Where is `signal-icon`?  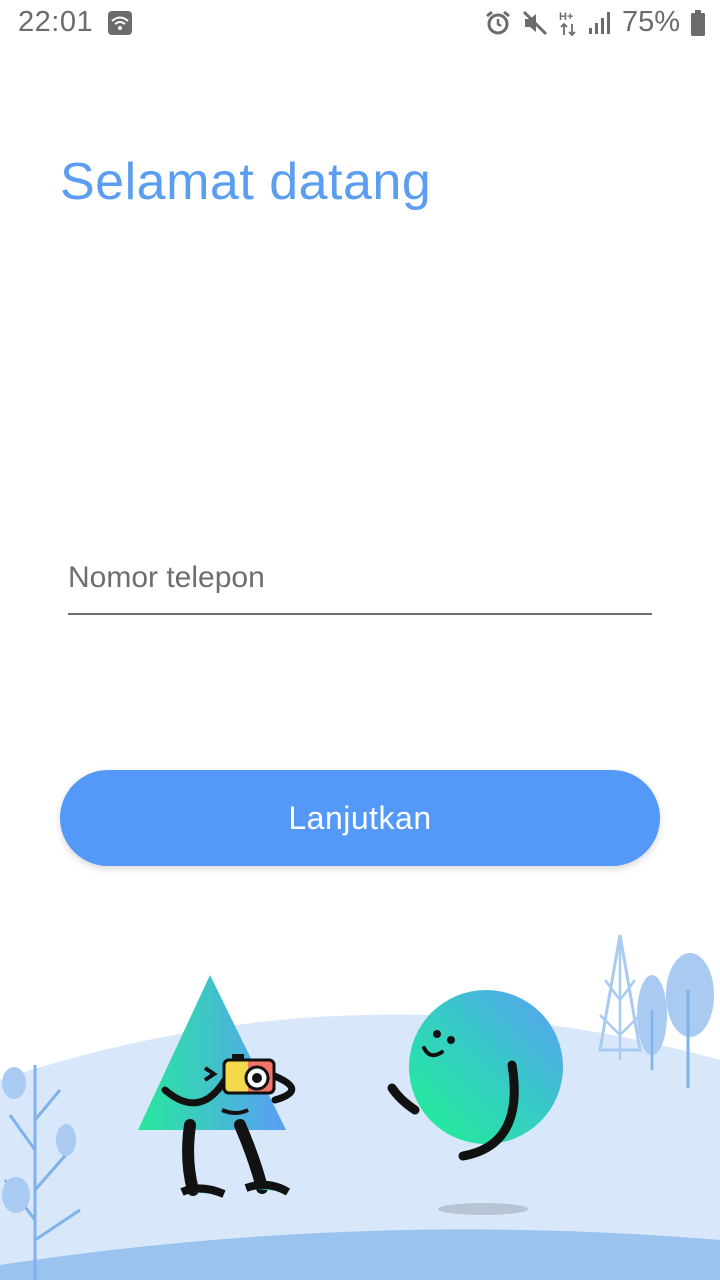 signal-icon is located at coordinates (600, 23).